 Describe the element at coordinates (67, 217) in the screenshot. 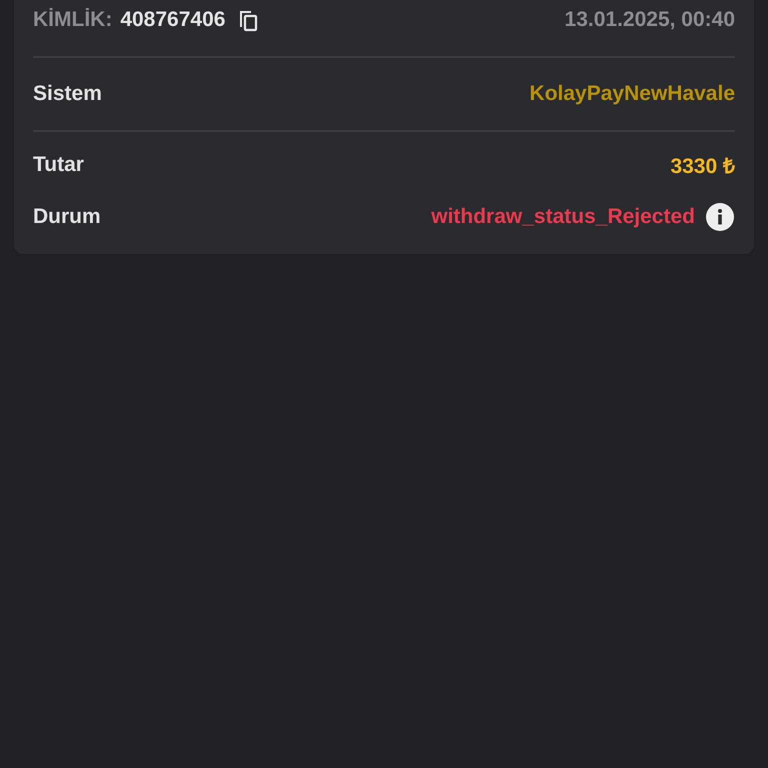

I see `field-label: Durum` at that location.